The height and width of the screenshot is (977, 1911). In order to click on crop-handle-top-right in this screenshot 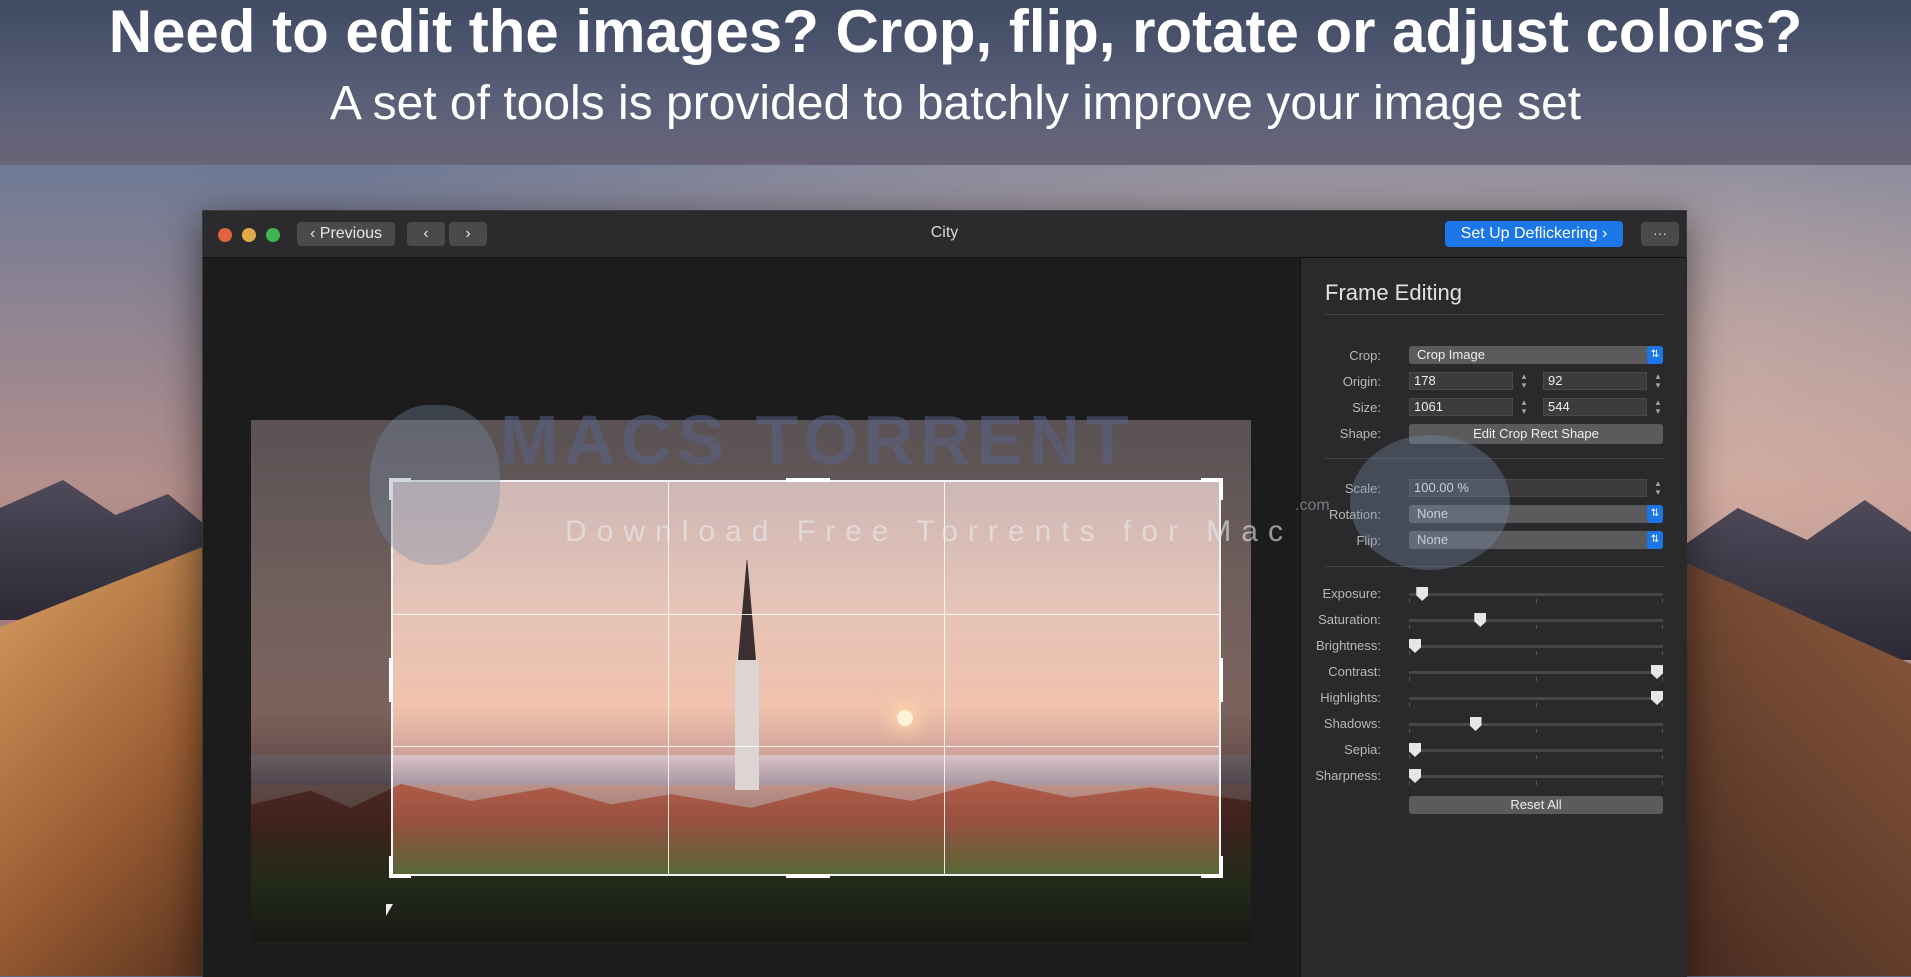, I will do `click(1221, 489)`.